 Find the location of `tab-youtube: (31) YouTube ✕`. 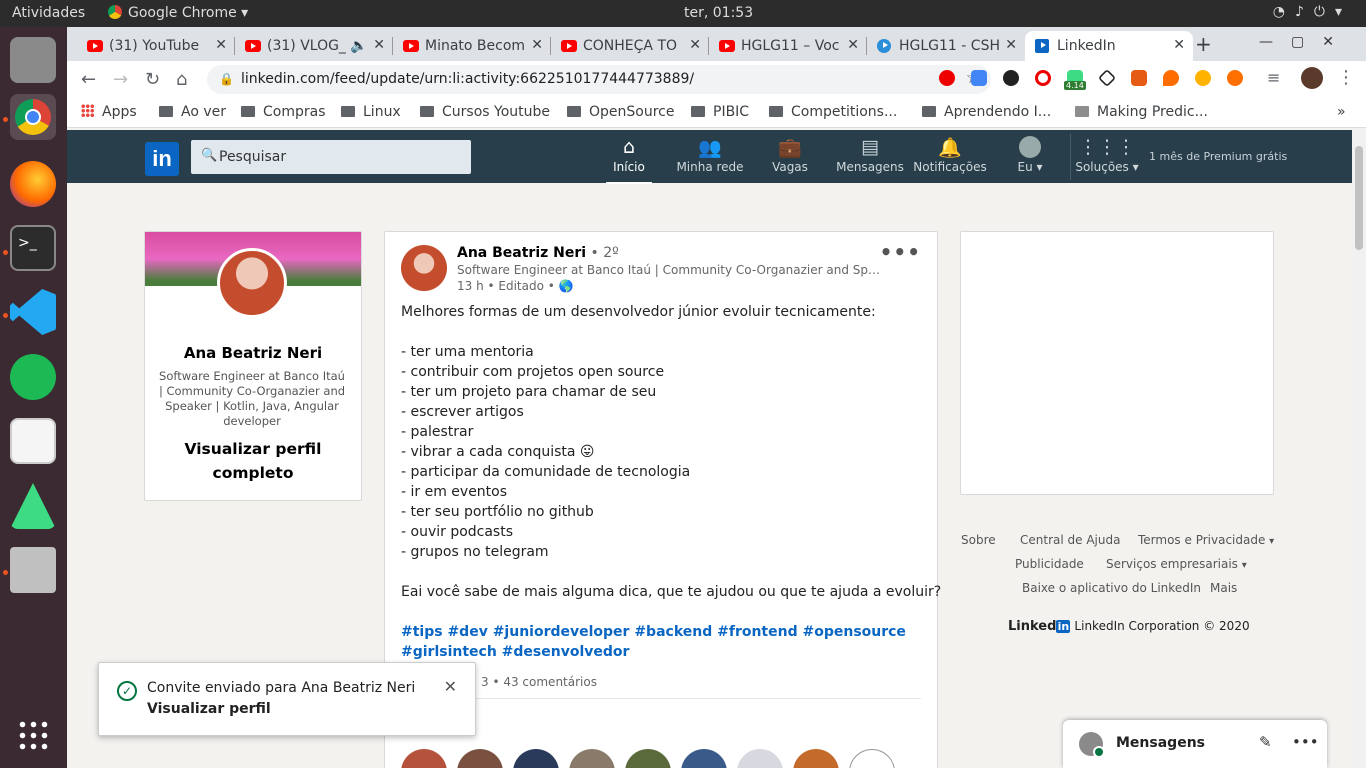

tab-youtube: (31) YouTube ✕ is located at coordinates (156, 46).